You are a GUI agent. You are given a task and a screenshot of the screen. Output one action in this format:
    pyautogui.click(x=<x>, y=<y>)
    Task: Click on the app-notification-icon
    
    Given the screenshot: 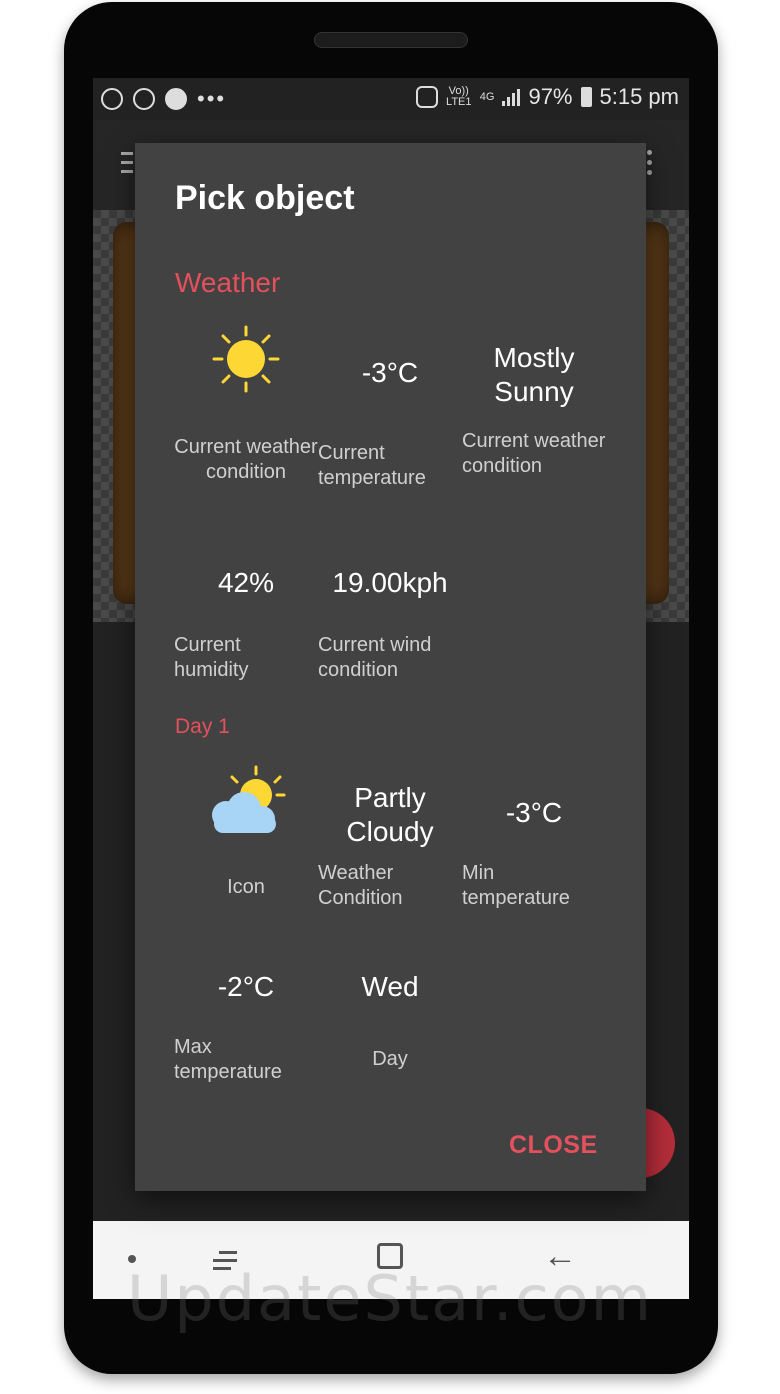 What is the action you would take?
    pyautogui.click(x=176, y=99)
    